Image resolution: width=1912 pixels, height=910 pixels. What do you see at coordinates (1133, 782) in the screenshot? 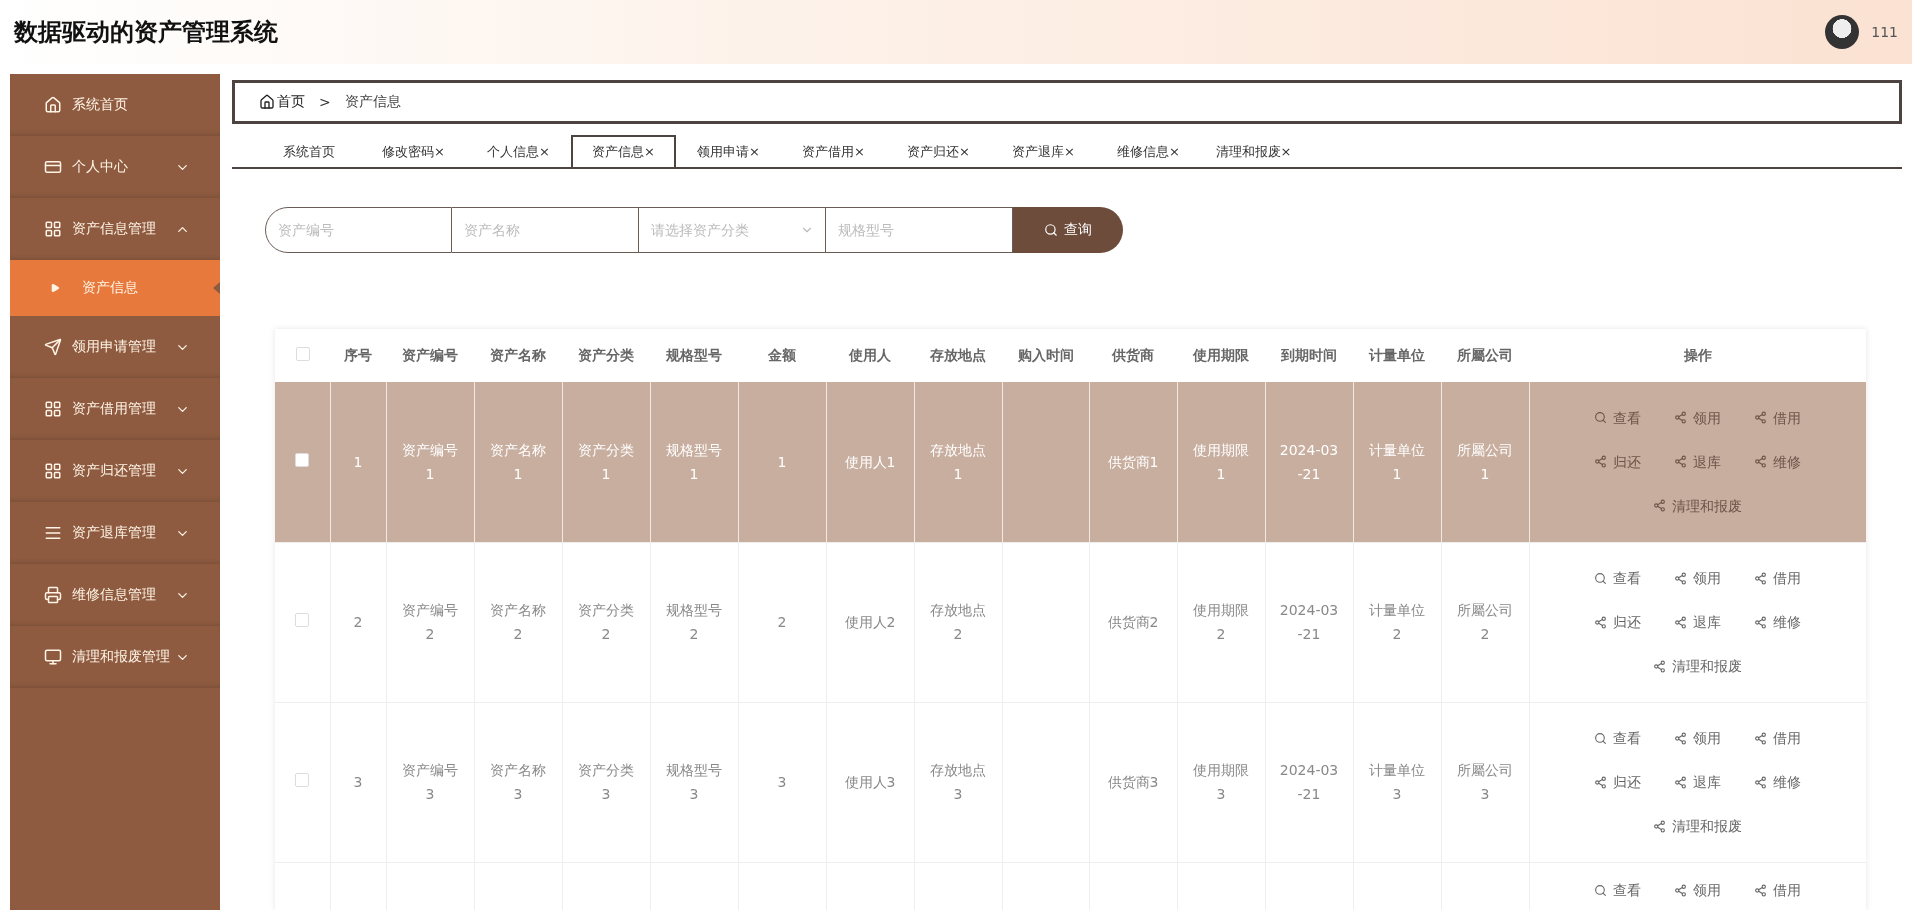
I see `table-cell: 供货商3` at bounding box center [1133, 782].